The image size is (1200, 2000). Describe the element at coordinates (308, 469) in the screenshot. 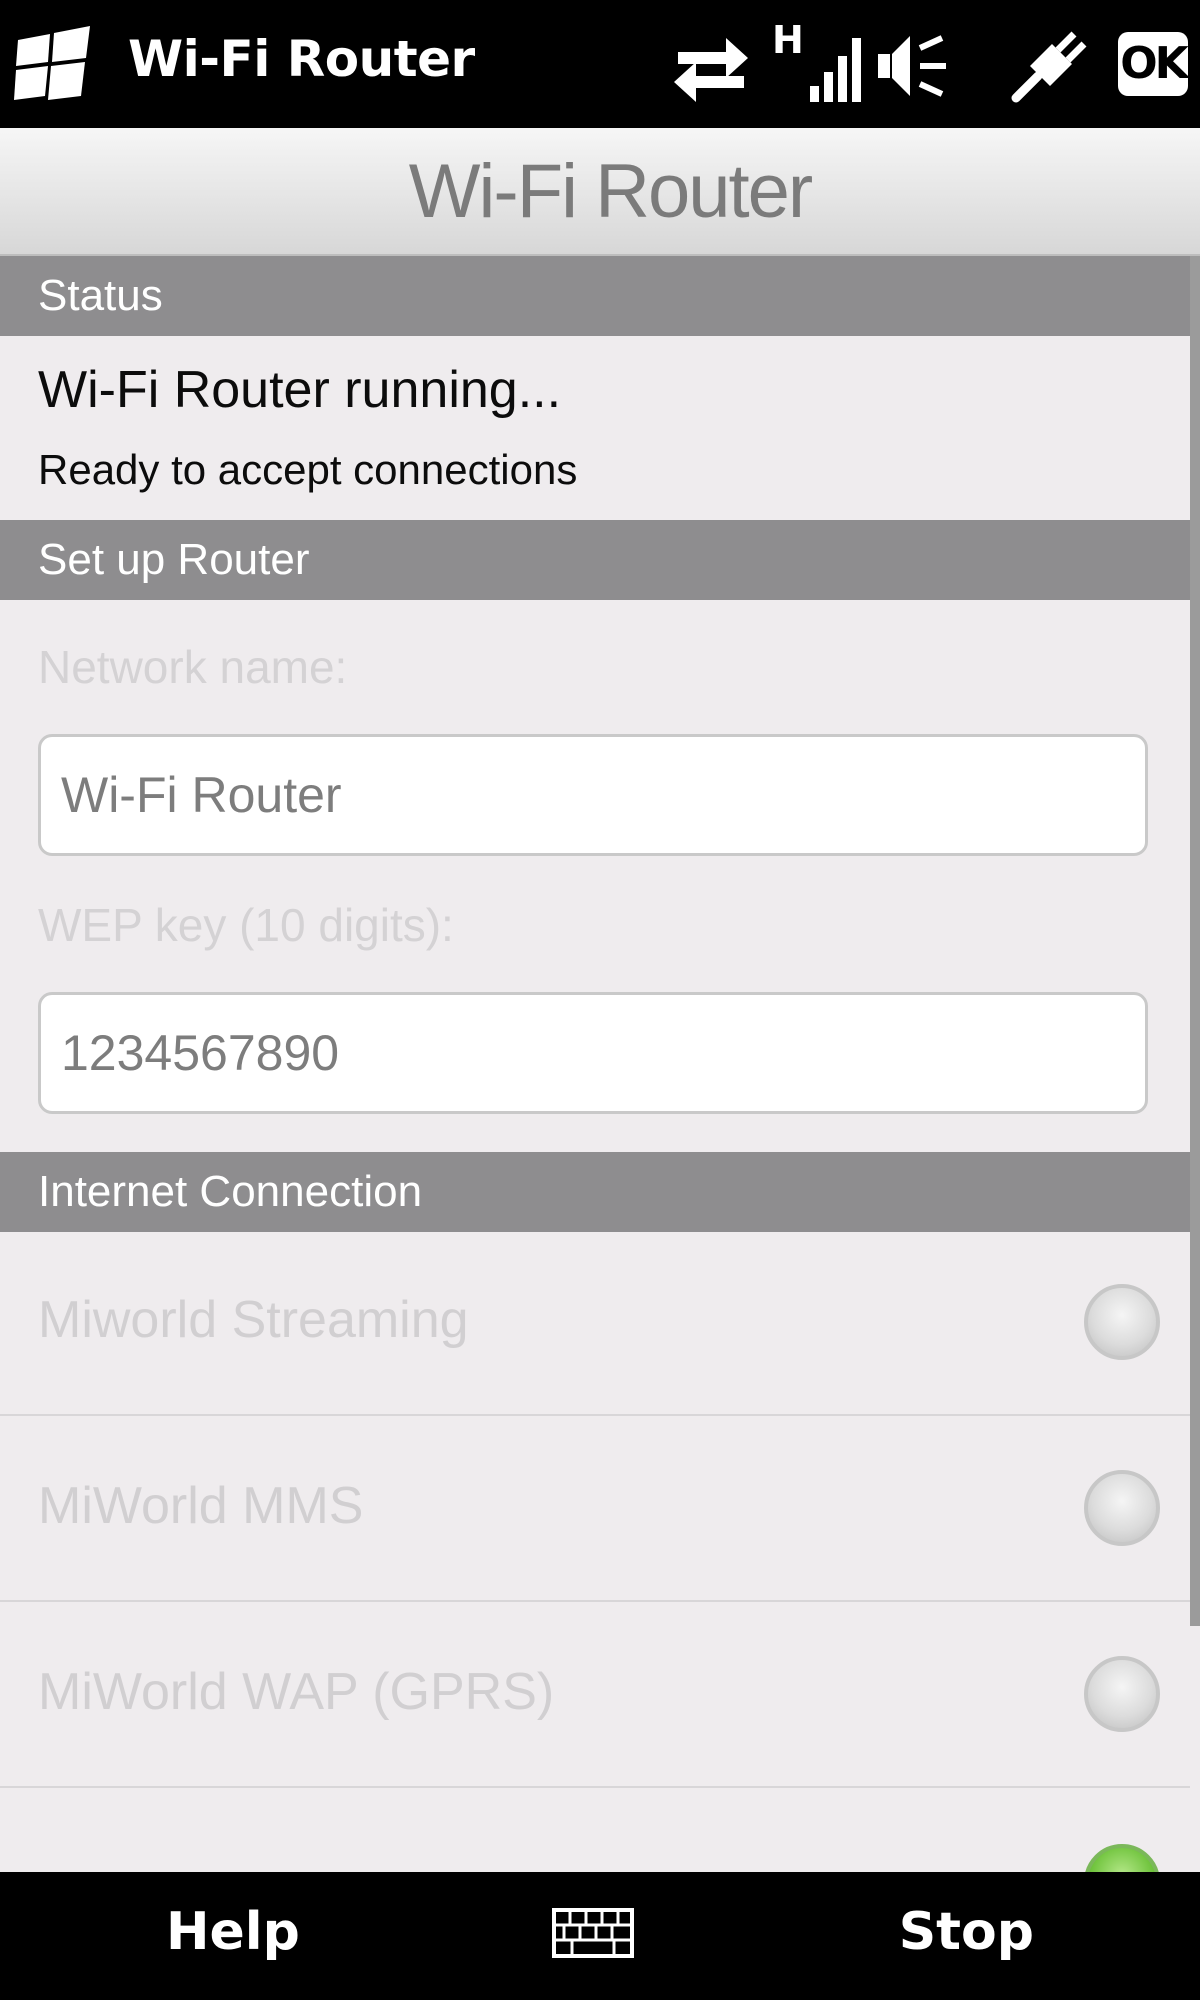

I see `status-sub-text: Ready to accept connections` at that location.